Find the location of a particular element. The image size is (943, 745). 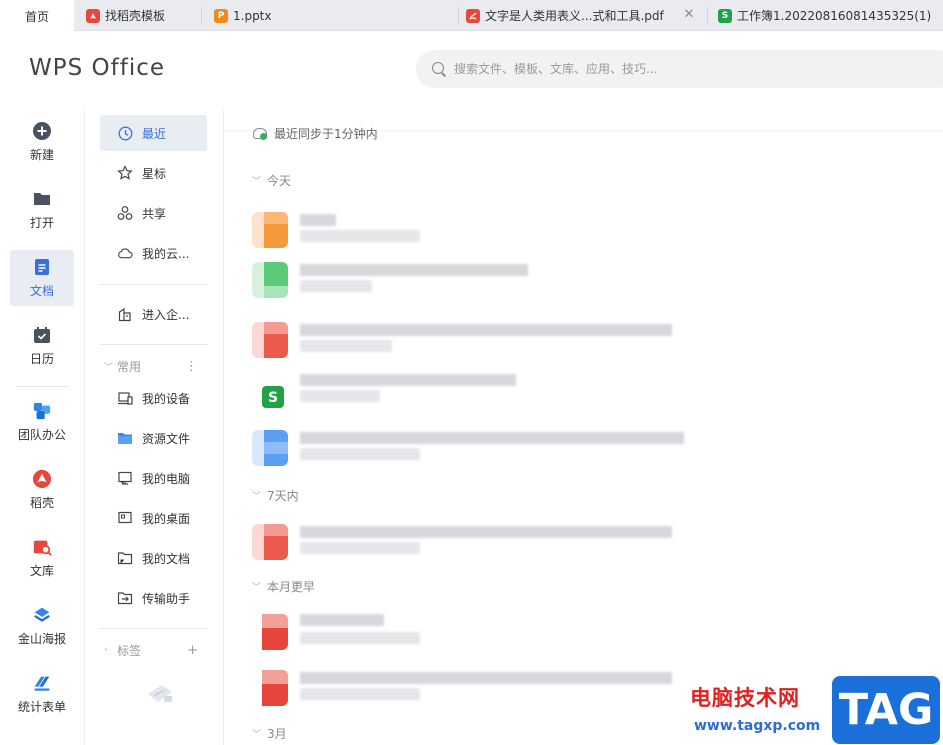

nav-label: 共享 is located at coordinates (154, 213).